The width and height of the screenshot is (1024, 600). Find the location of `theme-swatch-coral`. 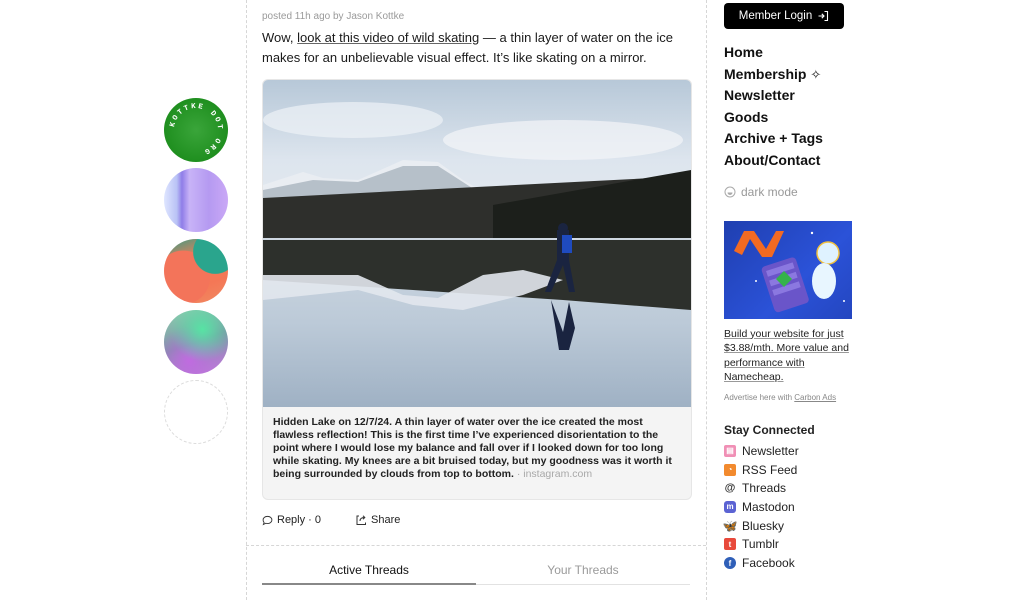

theme-swatch-coral is located at coordinates (196, 271).